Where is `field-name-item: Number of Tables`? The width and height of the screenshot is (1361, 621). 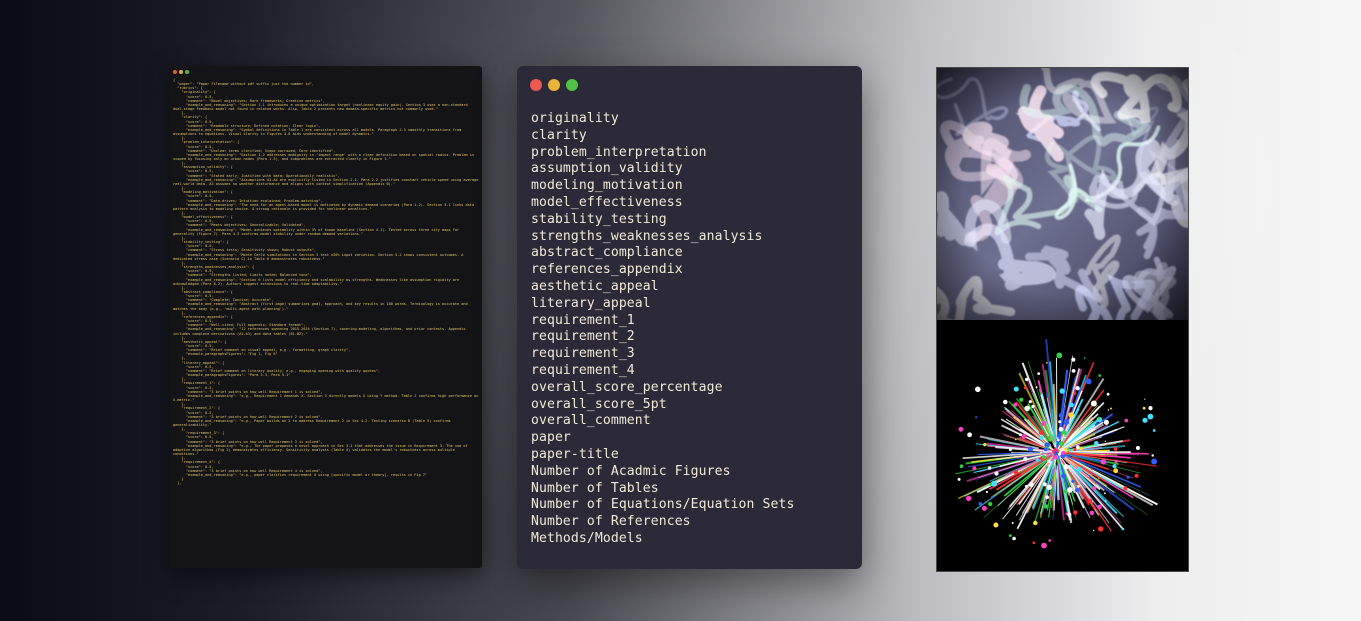
field-name-item: Number of Tables is located at coordinates (595, 488).